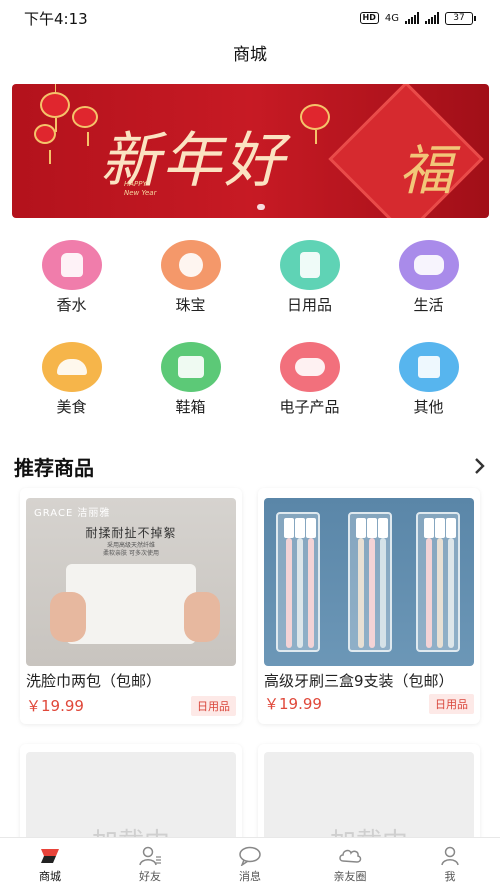 The image size is (500, 888). I want to click on product-name: 高级牙刷三盒9支装（包邮）, so click(359, 681).